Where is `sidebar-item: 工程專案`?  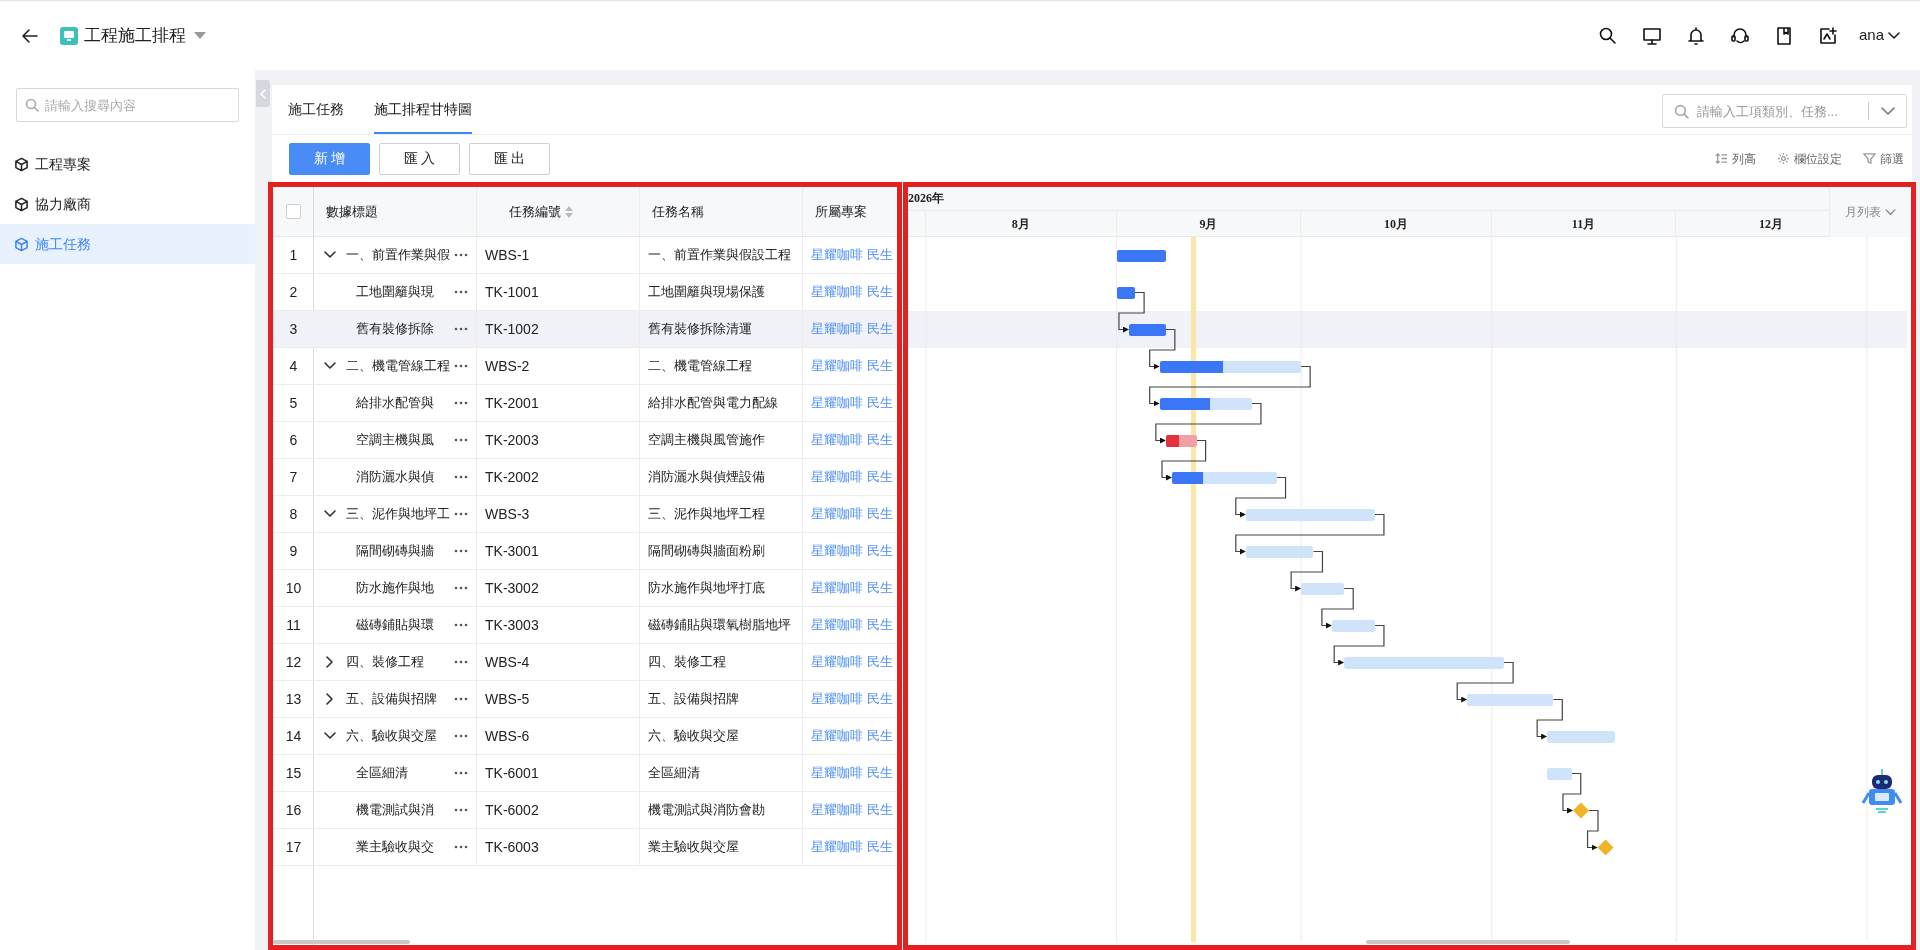
sidebar-item: 工程專案 is located at coordinates (127, 164).